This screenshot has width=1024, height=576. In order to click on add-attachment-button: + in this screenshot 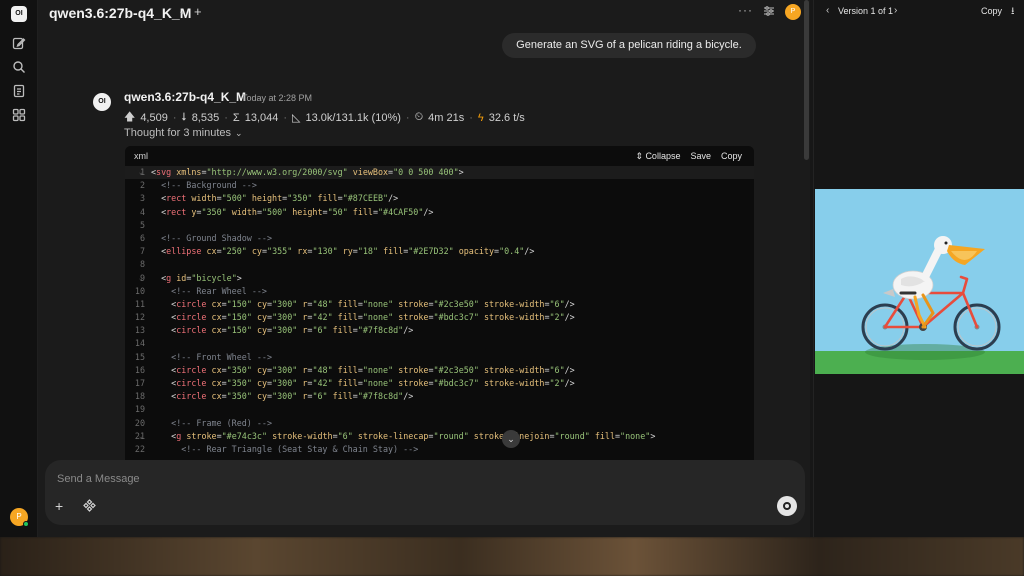, I will do `click(59, 506)`.